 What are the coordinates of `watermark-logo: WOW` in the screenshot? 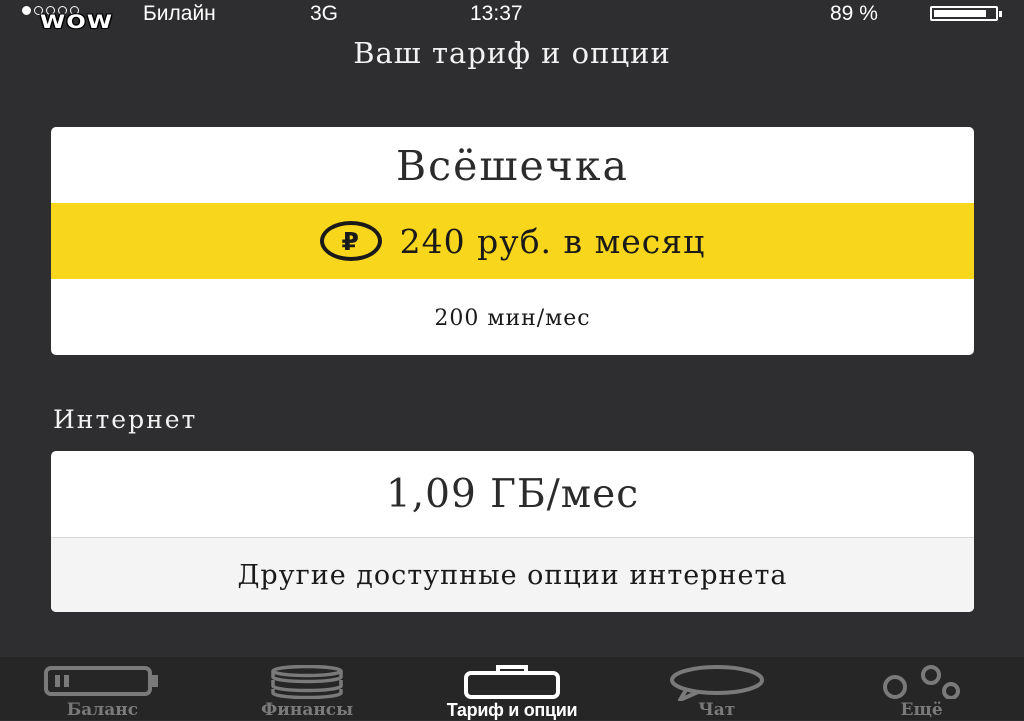 It's located at (77, 22).